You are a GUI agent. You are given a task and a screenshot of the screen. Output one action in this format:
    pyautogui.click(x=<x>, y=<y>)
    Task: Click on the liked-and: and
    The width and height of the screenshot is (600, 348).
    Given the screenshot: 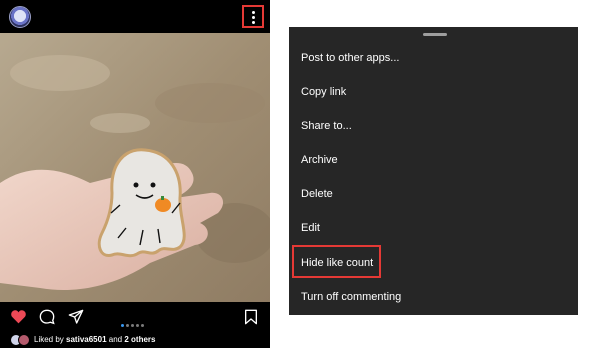 What is the action you would take?
    pyautogui.click(x=115, y=340)
    